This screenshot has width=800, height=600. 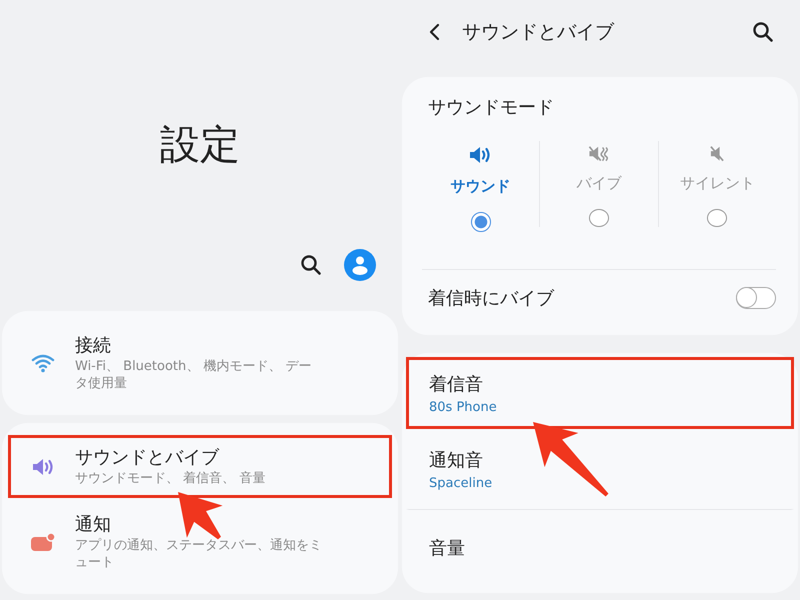 I want to click on item-title: 接続, so click(x=93, y=346).